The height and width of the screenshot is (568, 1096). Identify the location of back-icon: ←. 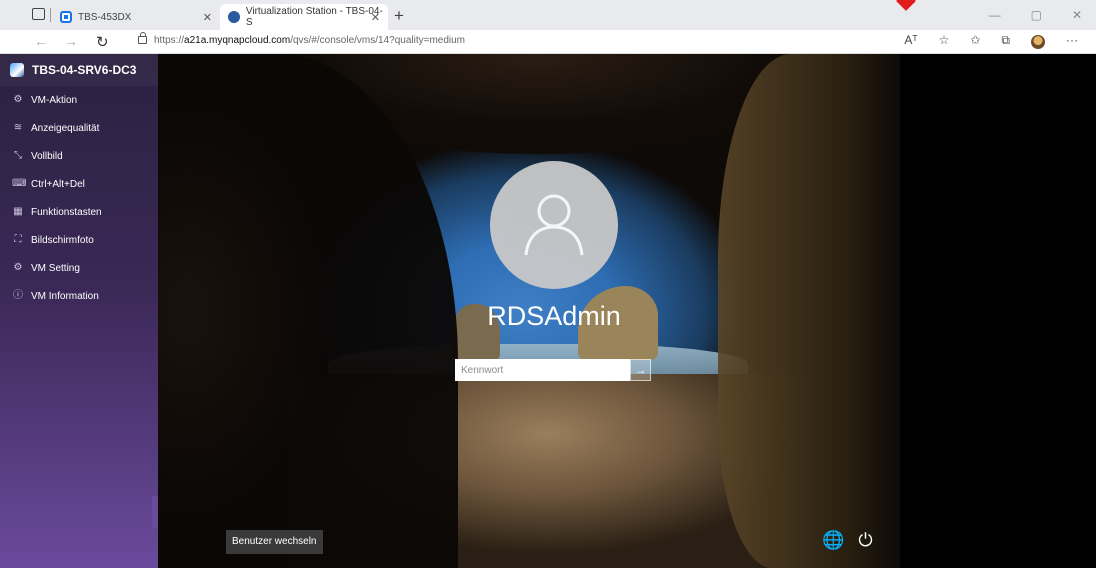
(41, 41).